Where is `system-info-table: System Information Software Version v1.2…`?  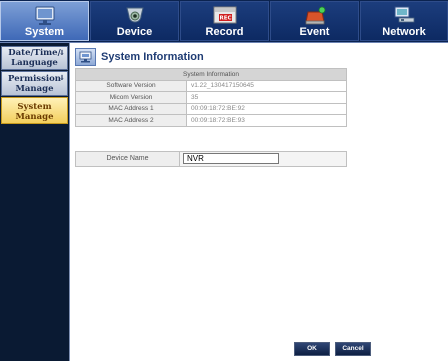 system-info-table: System Information Software Version v1.2… is located at coordinates (211, 97).